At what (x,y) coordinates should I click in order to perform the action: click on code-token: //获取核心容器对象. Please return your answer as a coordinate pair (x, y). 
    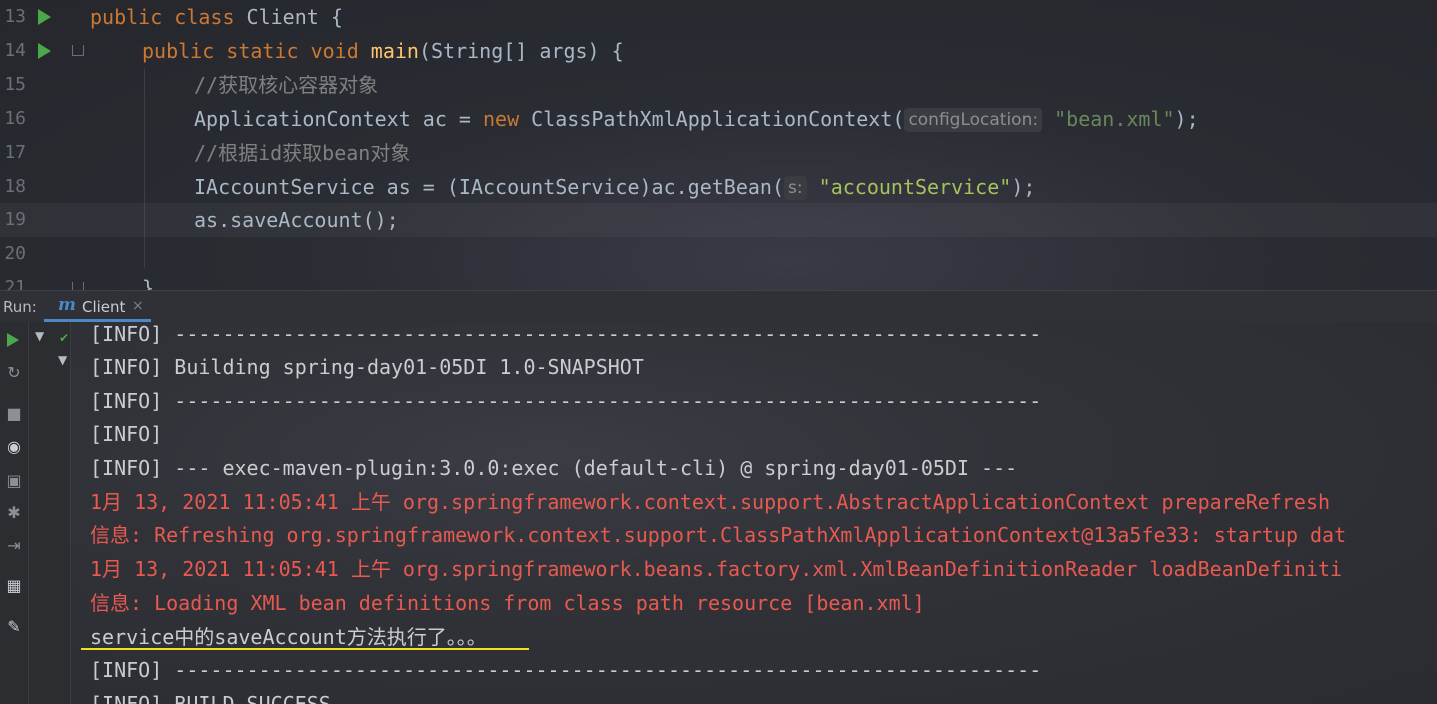
    Looking at the image, I should click on (286, 85).